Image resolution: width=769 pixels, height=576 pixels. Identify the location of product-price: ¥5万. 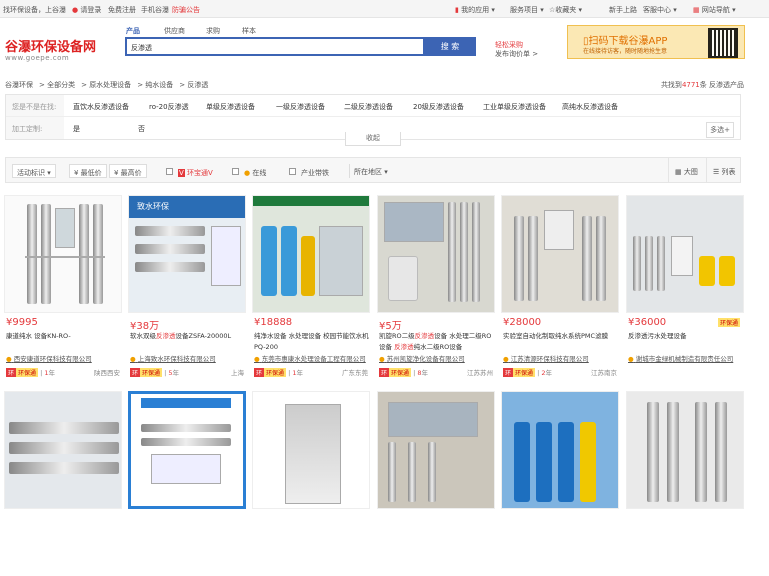
(390, 326).